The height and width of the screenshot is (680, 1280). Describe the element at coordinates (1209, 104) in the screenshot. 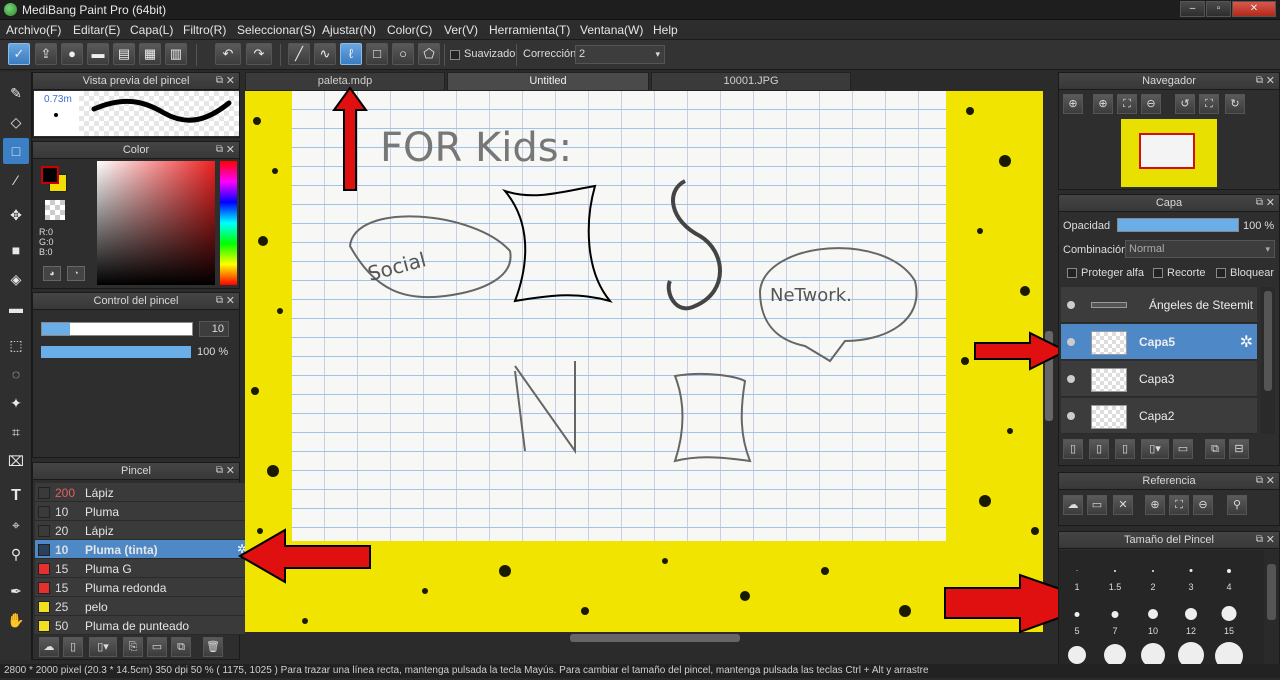

I see `fit-screen-icon: ⛶` at that location.